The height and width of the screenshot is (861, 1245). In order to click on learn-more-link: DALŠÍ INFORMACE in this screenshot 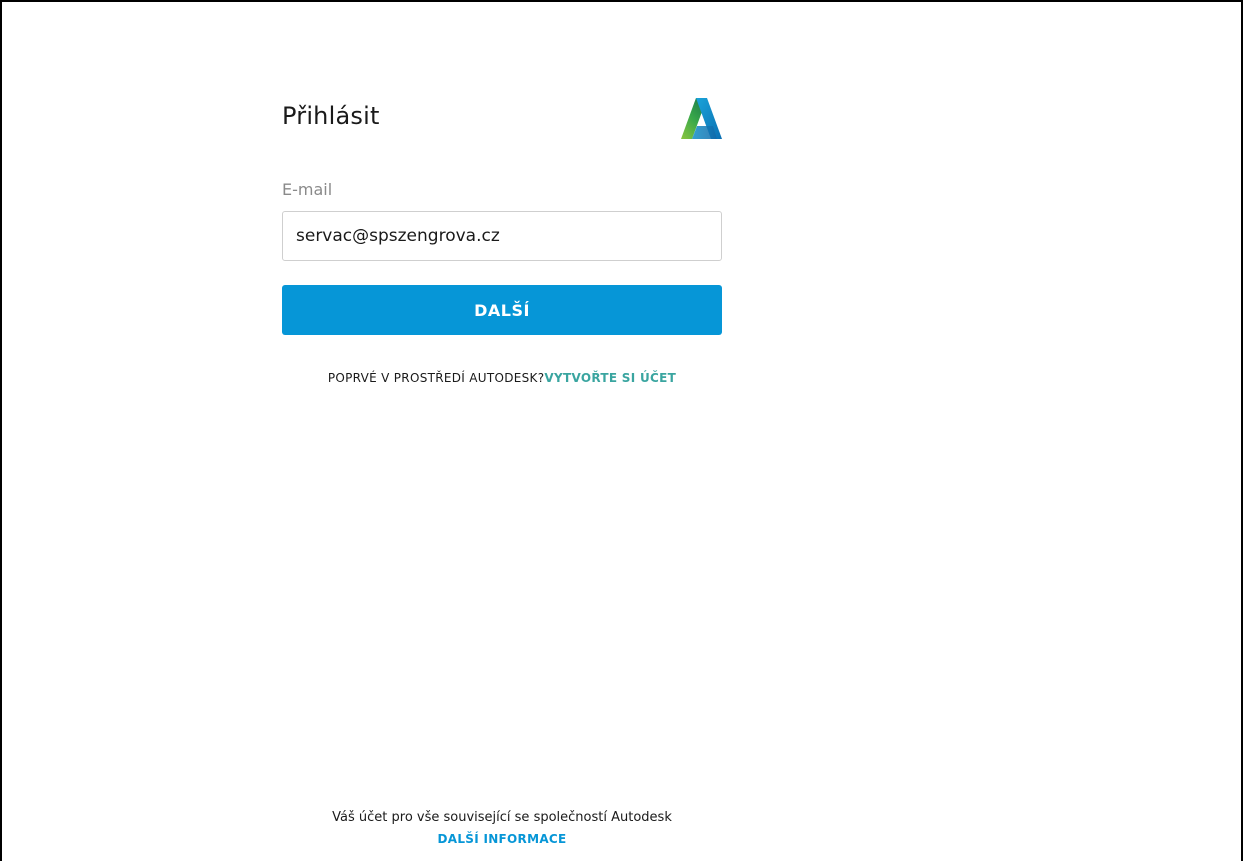, I will do `click(501, 839)`.